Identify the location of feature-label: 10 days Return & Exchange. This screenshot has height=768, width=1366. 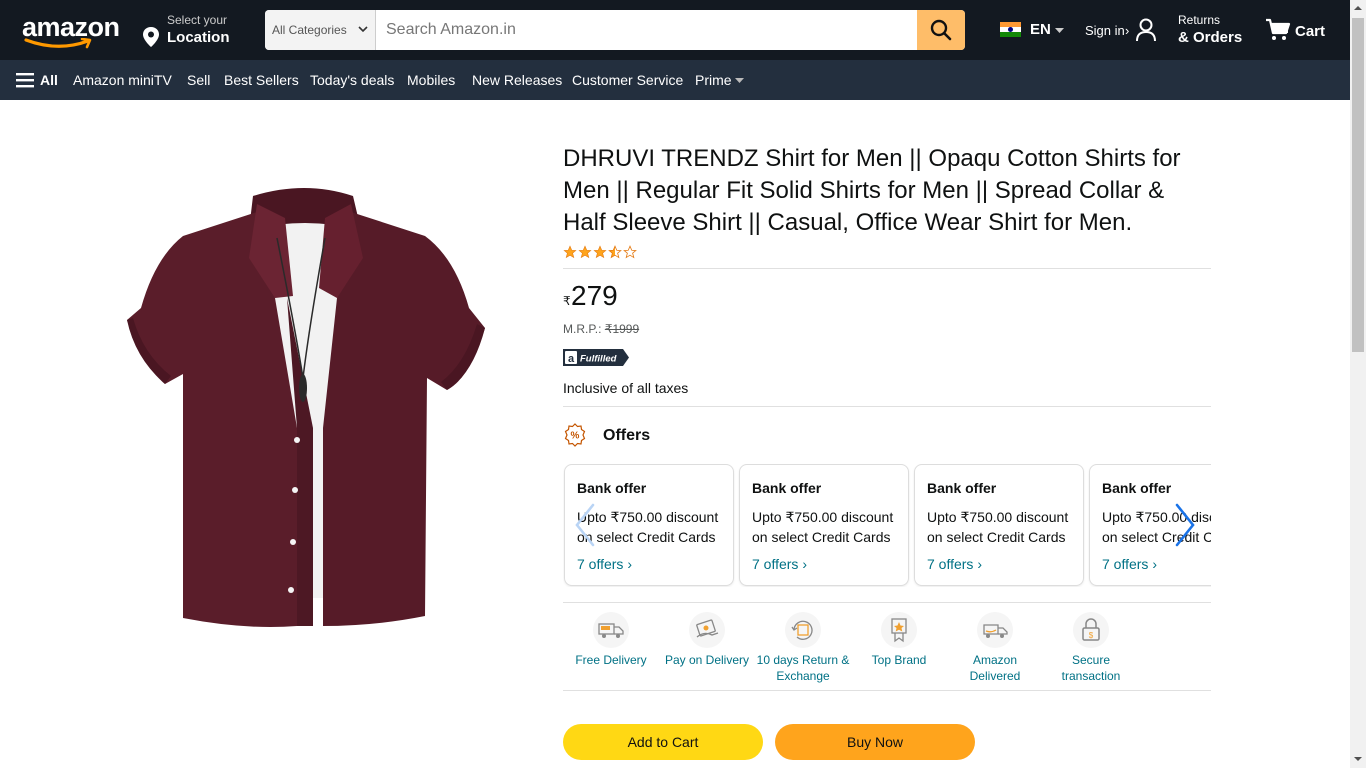
(803, 668).